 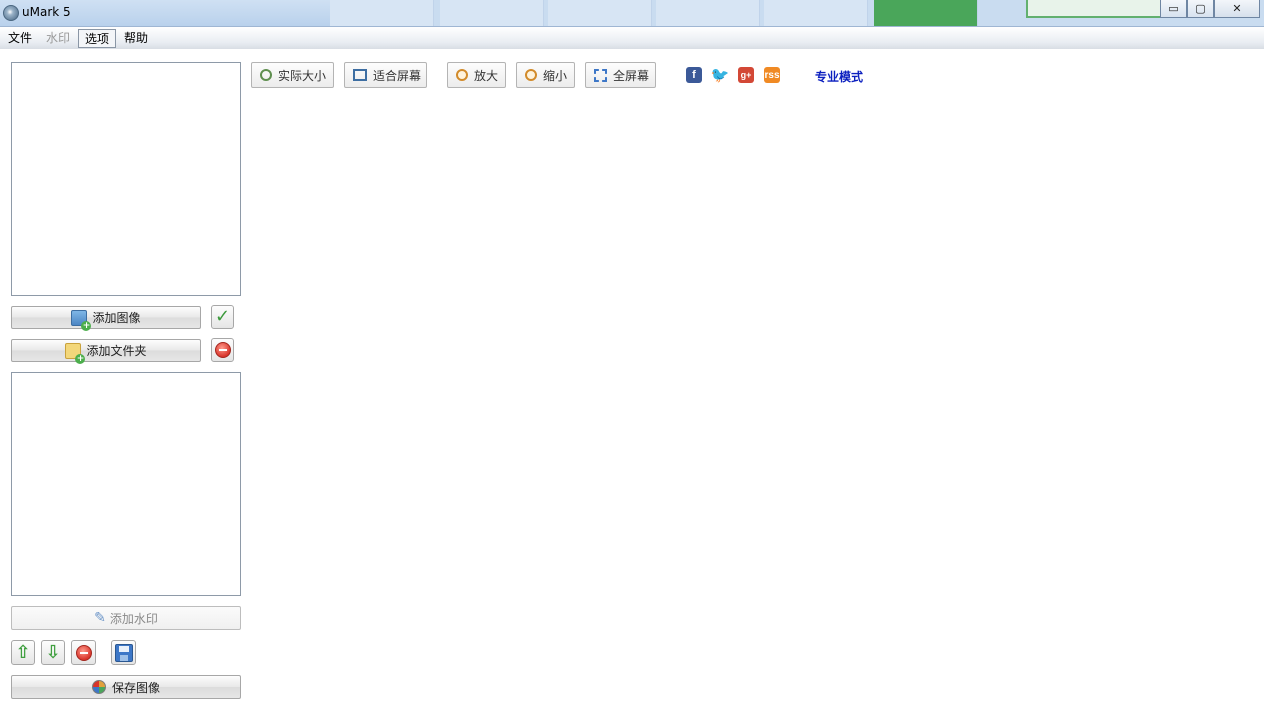 What do you see at coordinates (462, 75) in the screenshot?
I see `zoom-in-icon` at bounding box center [462, 75].